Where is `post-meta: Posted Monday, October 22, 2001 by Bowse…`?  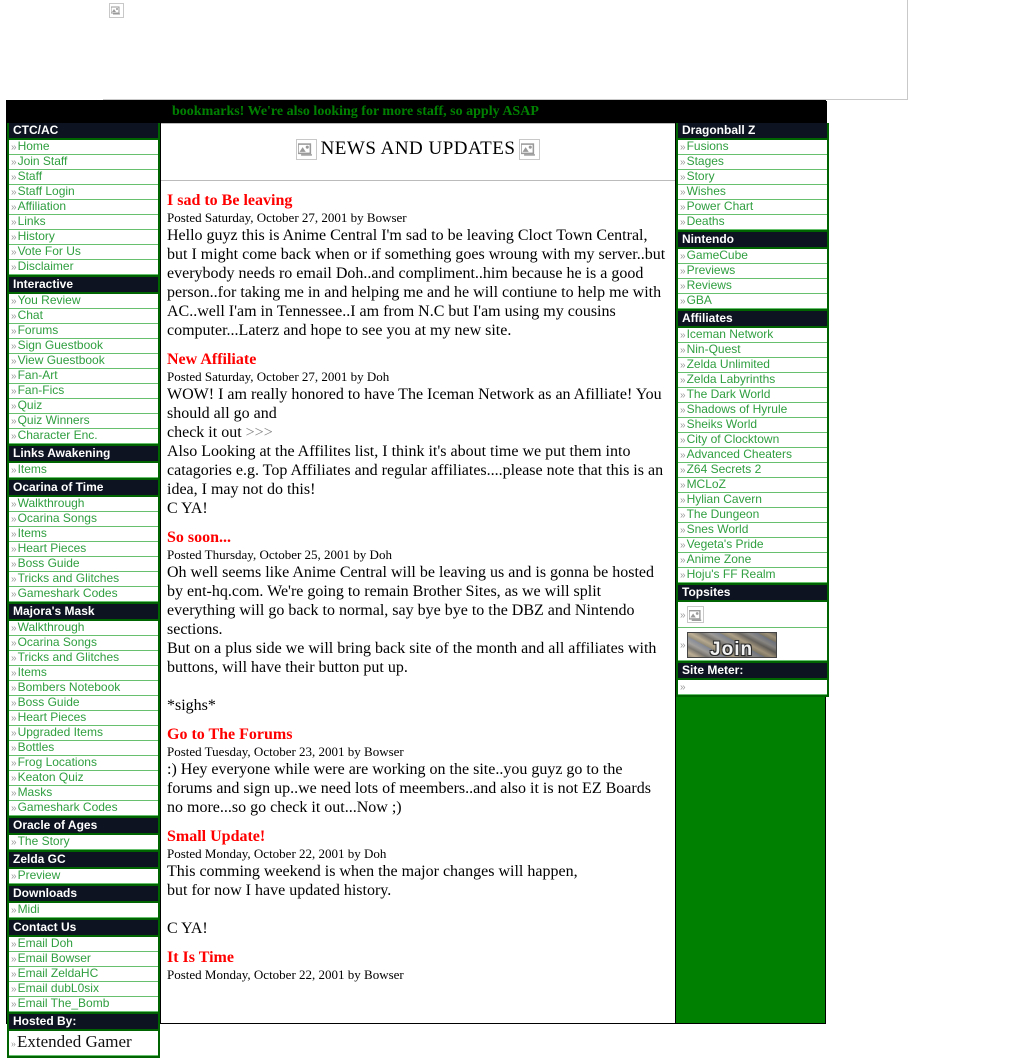
post-meta: Posted Monday, October 22, 2001 by Bowse… is located at coordinates (285, 974).